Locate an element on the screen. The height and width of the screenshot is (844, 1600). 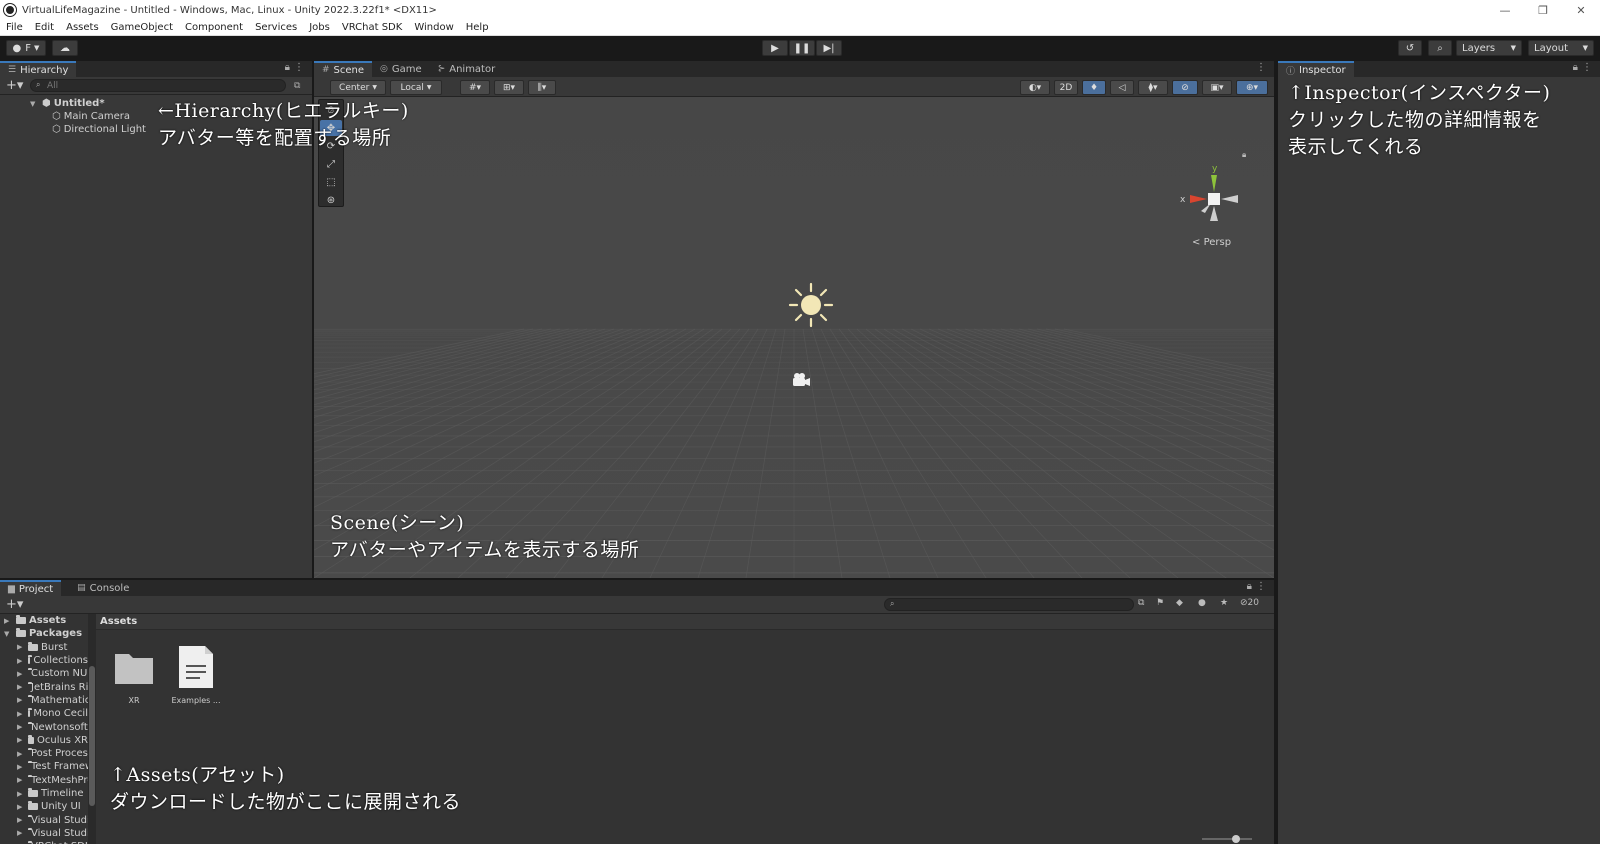
tree-row-package: ▶ JetBrains Rider is located at coordinates (44, 686).